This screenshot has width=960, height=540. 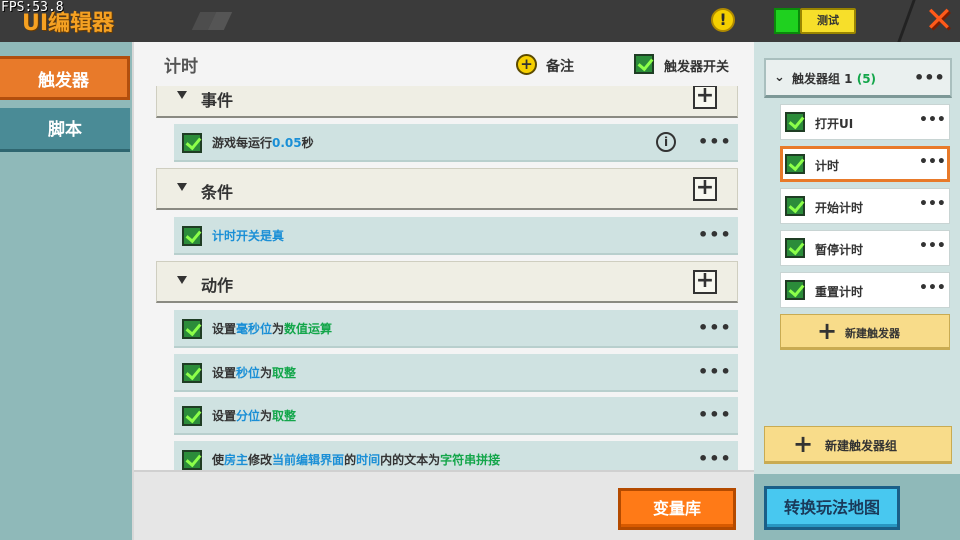 What do you see at coordinates (350, 460) in the screenshot?
I see `plain-text: 的` at bounding box center [350, 460].